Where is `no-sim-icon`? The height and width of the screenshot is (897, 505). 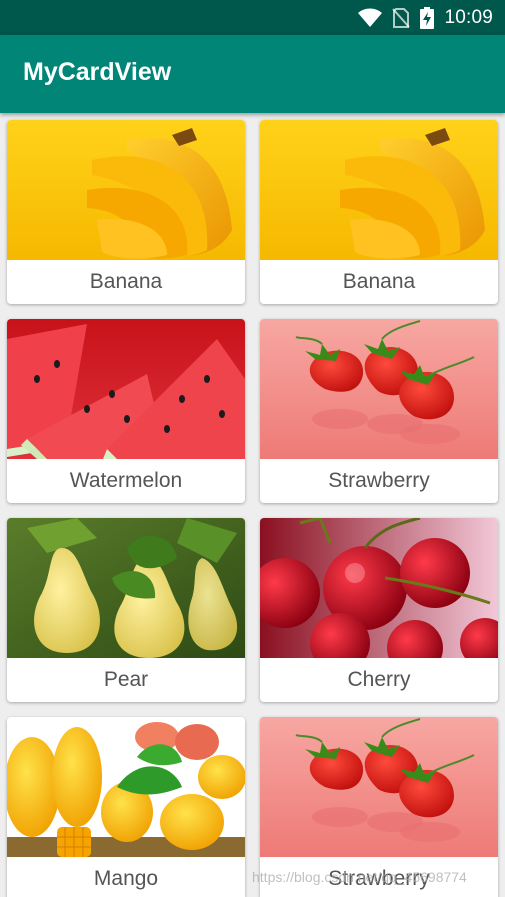 no-sim-icon is located at coordinates (401, 18).